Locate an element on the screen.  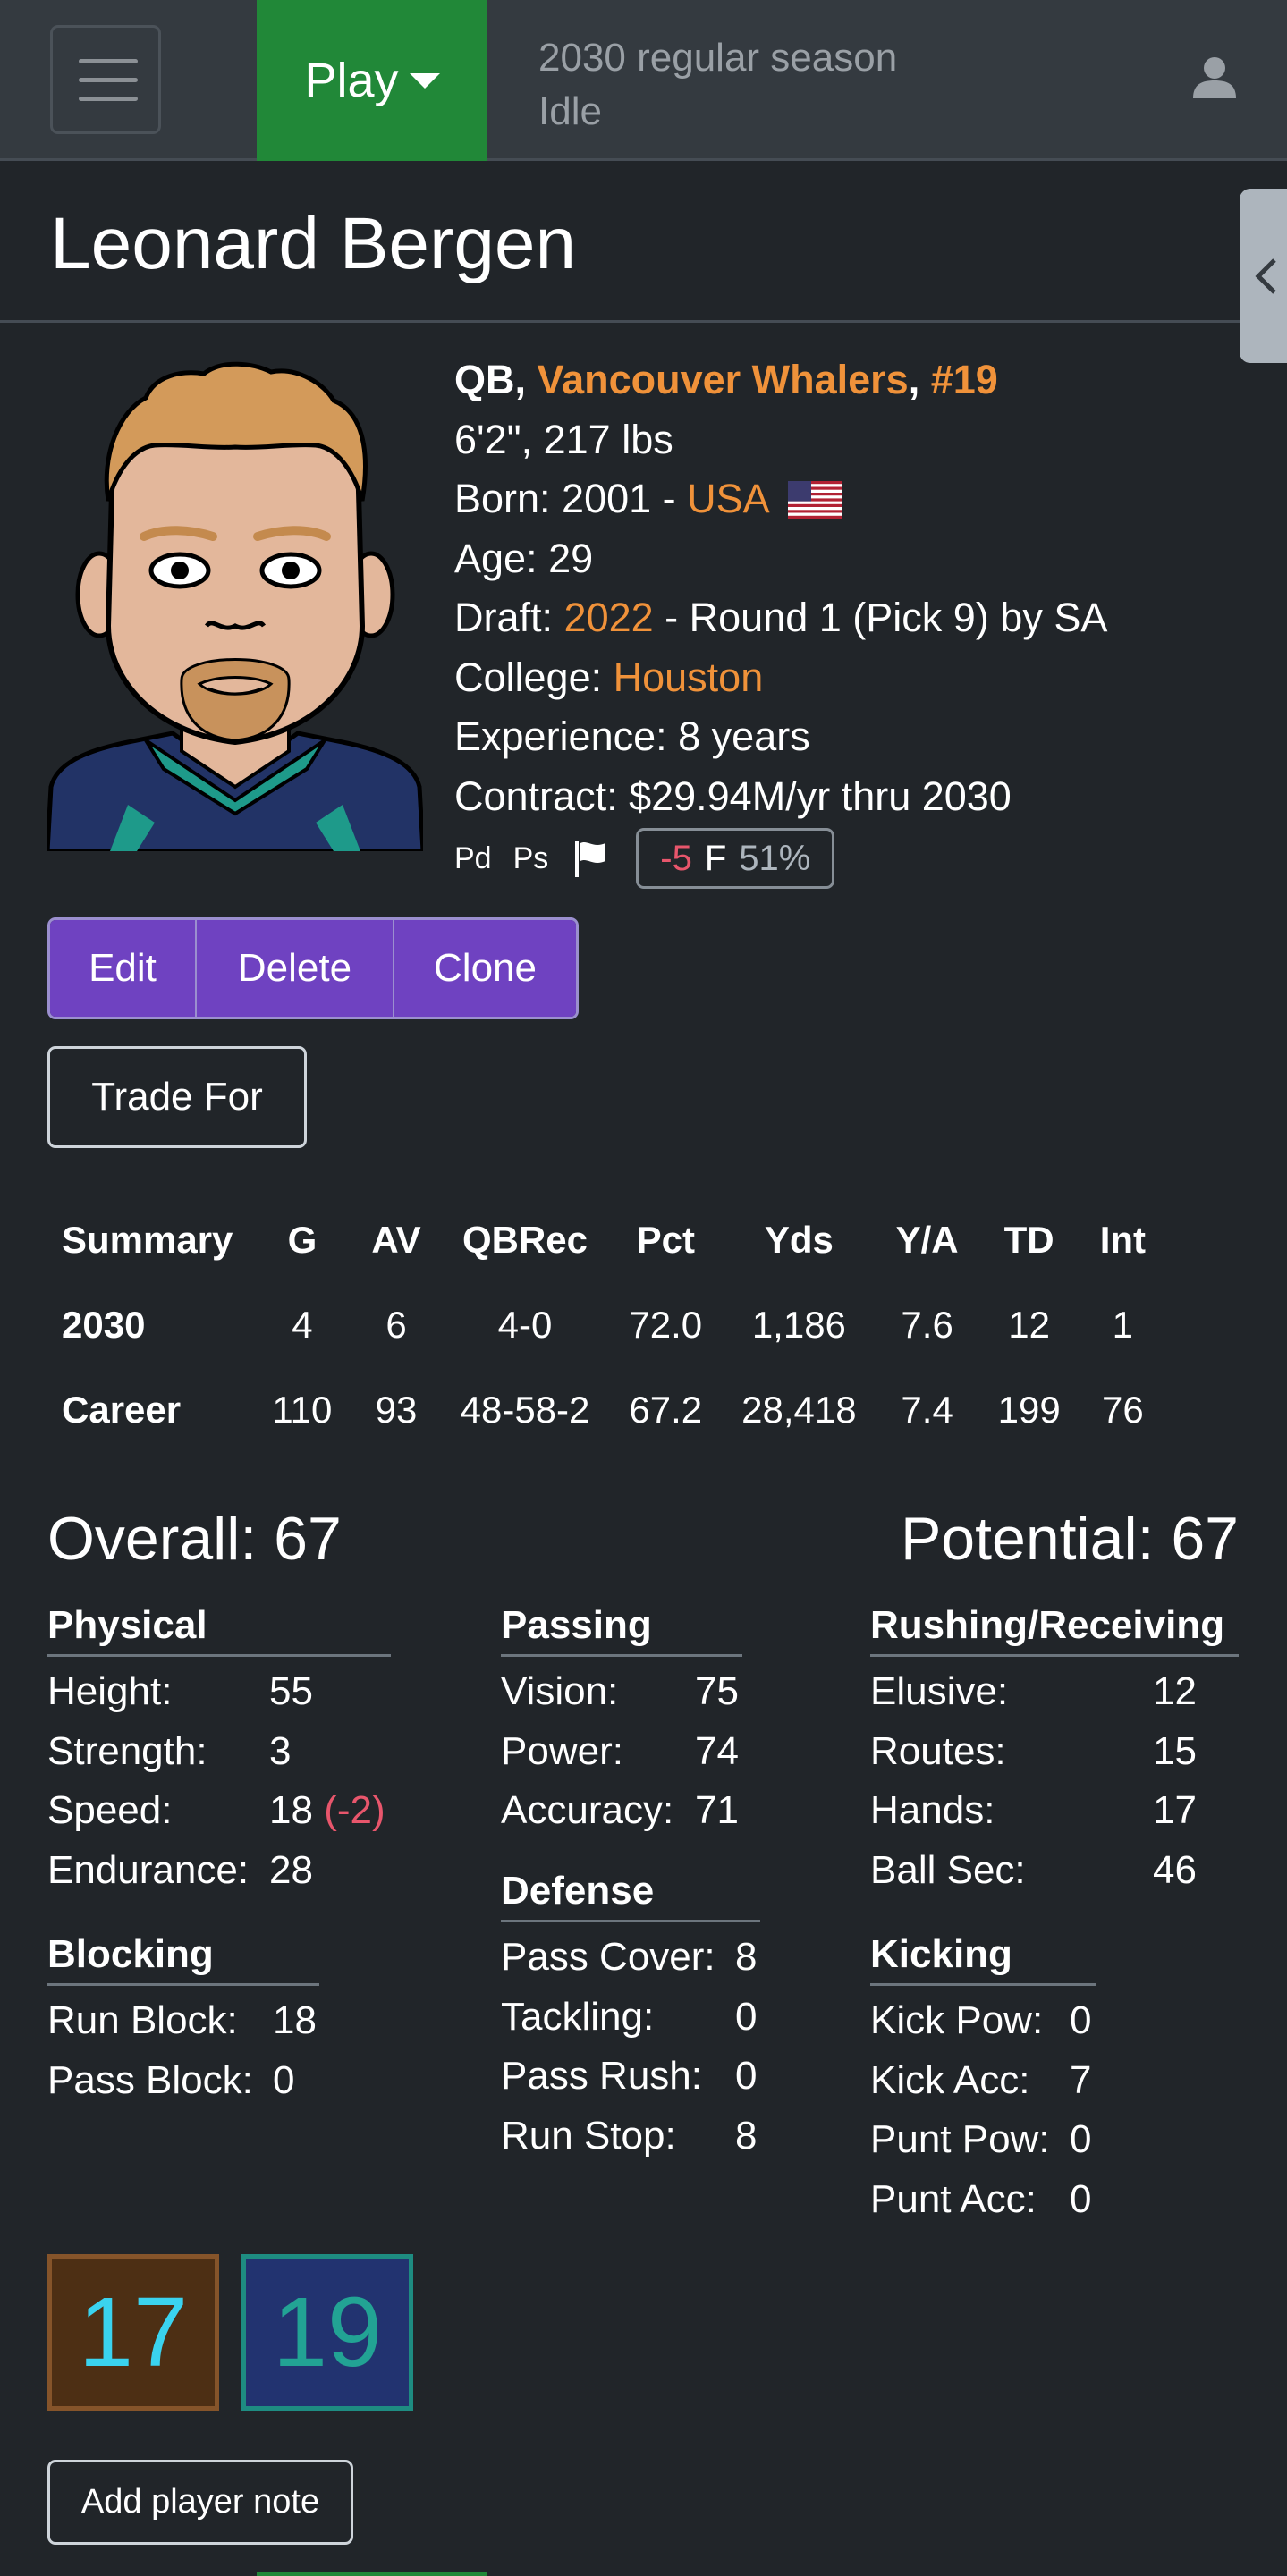
rating-row: Punt Pow: 0 is located at coordinates (983, 2140).